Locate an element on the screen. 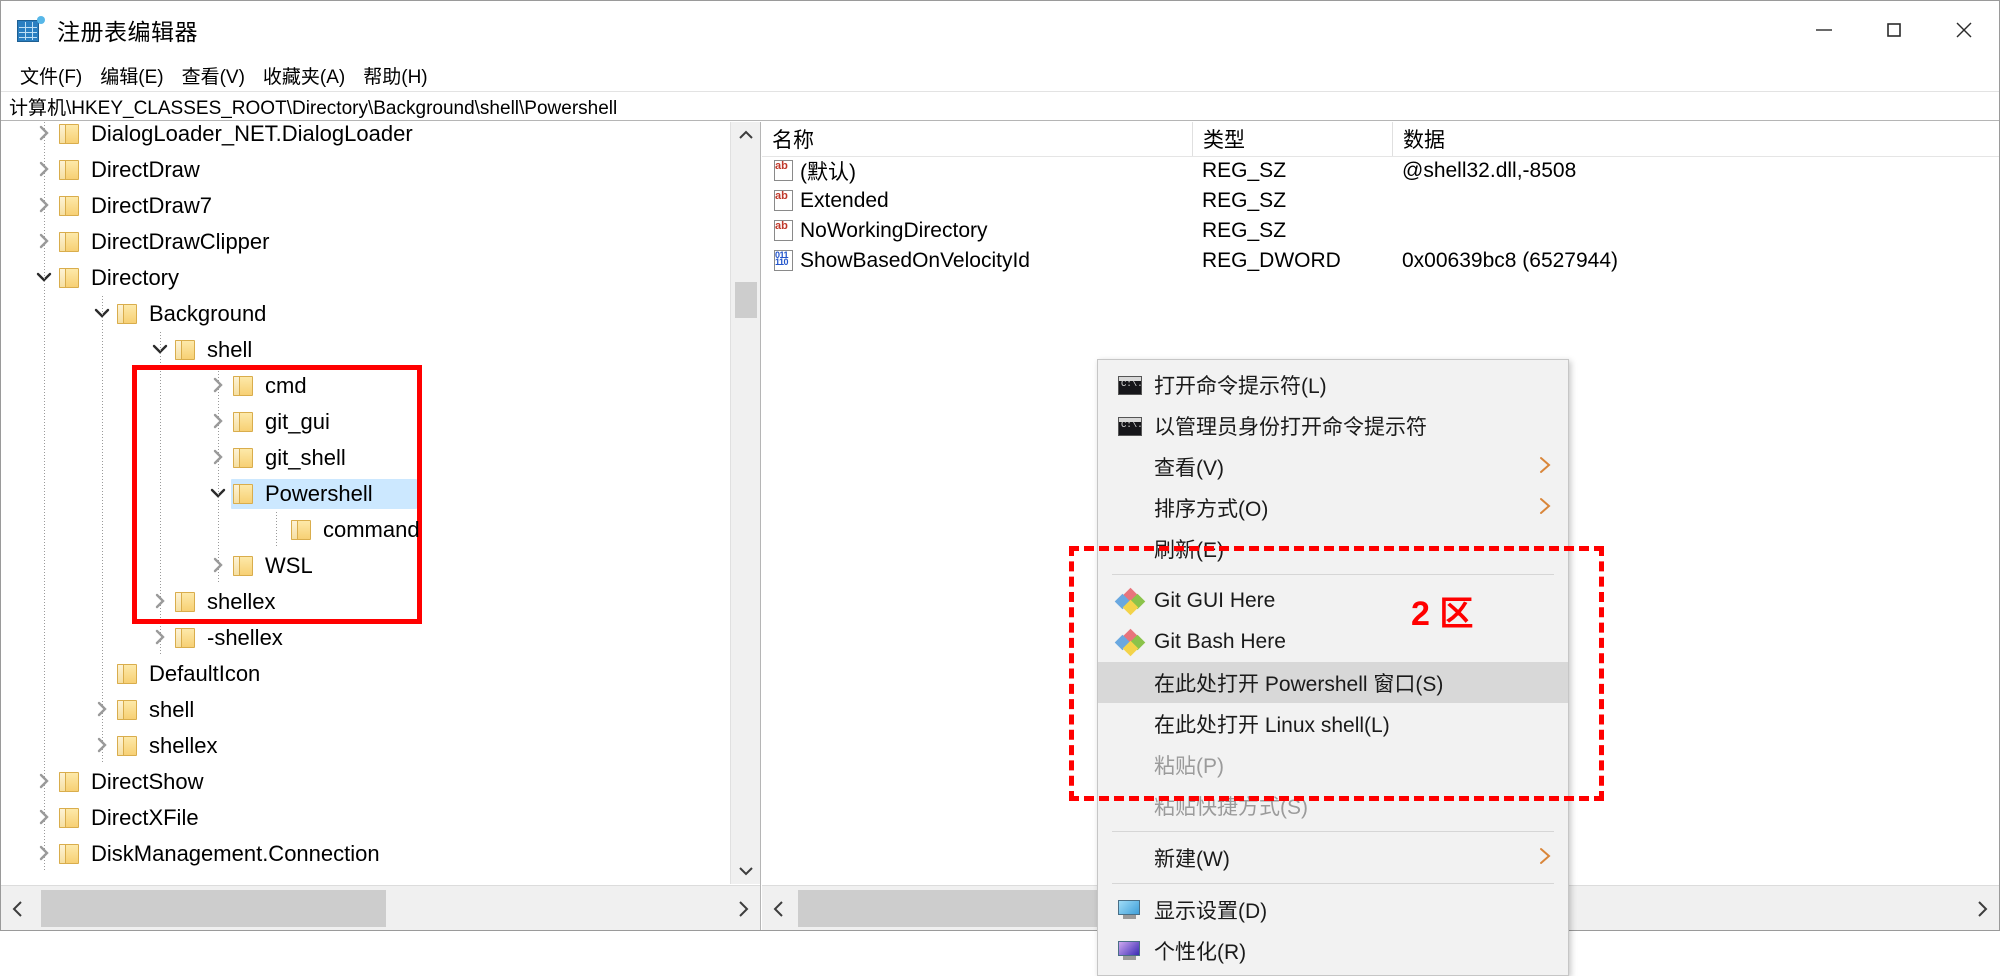 The image size is (2000, 976). table-row: ab (默认) REG_SZ @shell32.dll,-8508 is located at coordinates (1380, 171).